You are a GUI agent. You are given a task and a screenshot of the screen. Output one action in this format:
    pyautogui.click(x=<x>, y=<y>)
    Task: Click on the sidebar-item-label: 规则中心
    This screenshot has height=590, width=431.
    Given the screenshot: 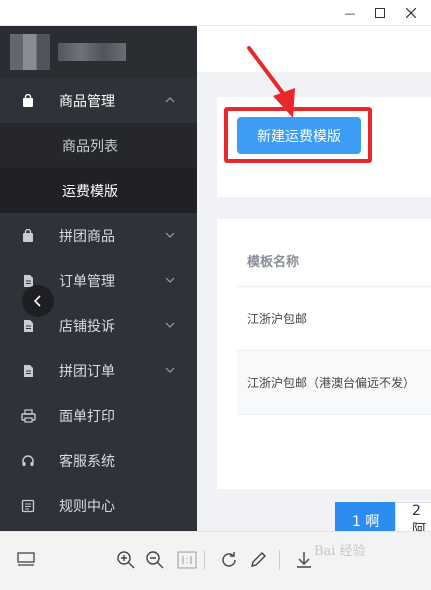 What is the action you would take?
    pyautogui.click(x=87, y=506)
    